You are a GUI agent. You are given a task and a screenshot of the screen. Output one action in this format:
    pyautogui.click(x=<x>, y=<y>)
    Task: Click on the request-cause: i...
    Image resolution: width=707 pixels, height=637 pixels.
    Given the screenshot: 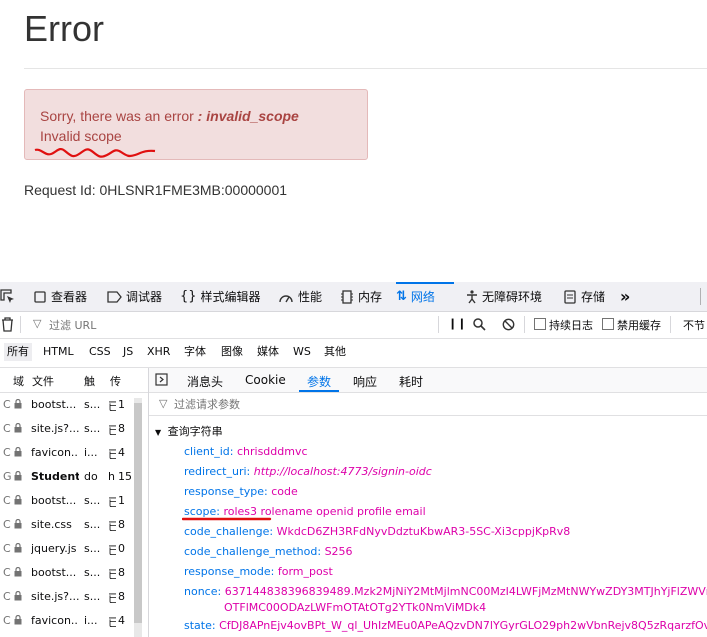 What is the action you would take?
    pyautogui.click(x=91, y=620)
    